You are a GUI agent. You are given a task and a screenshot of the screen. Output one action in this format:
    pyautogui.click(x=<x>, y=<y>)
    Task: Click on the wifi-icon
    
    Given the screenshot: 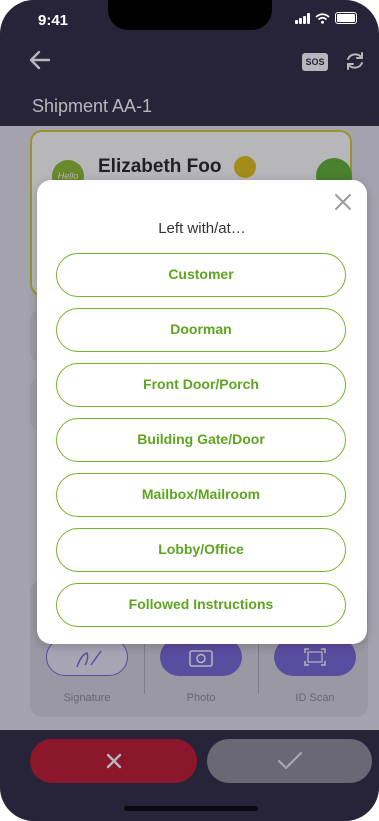 What is the action you would take?
    pyautogui.click(x=322, y=18)
    